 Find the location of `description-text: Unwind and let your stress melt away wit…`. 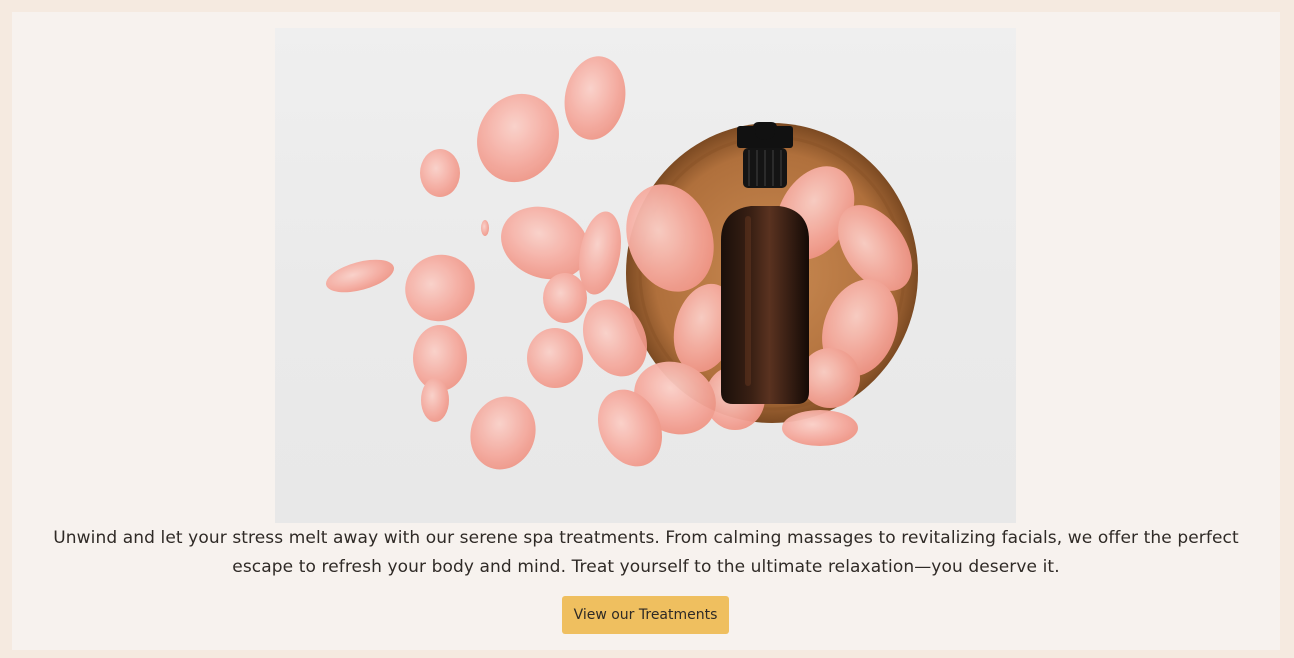

description-text: Unwind and let your stress melt away wit… is located at coordinates (646, 552).